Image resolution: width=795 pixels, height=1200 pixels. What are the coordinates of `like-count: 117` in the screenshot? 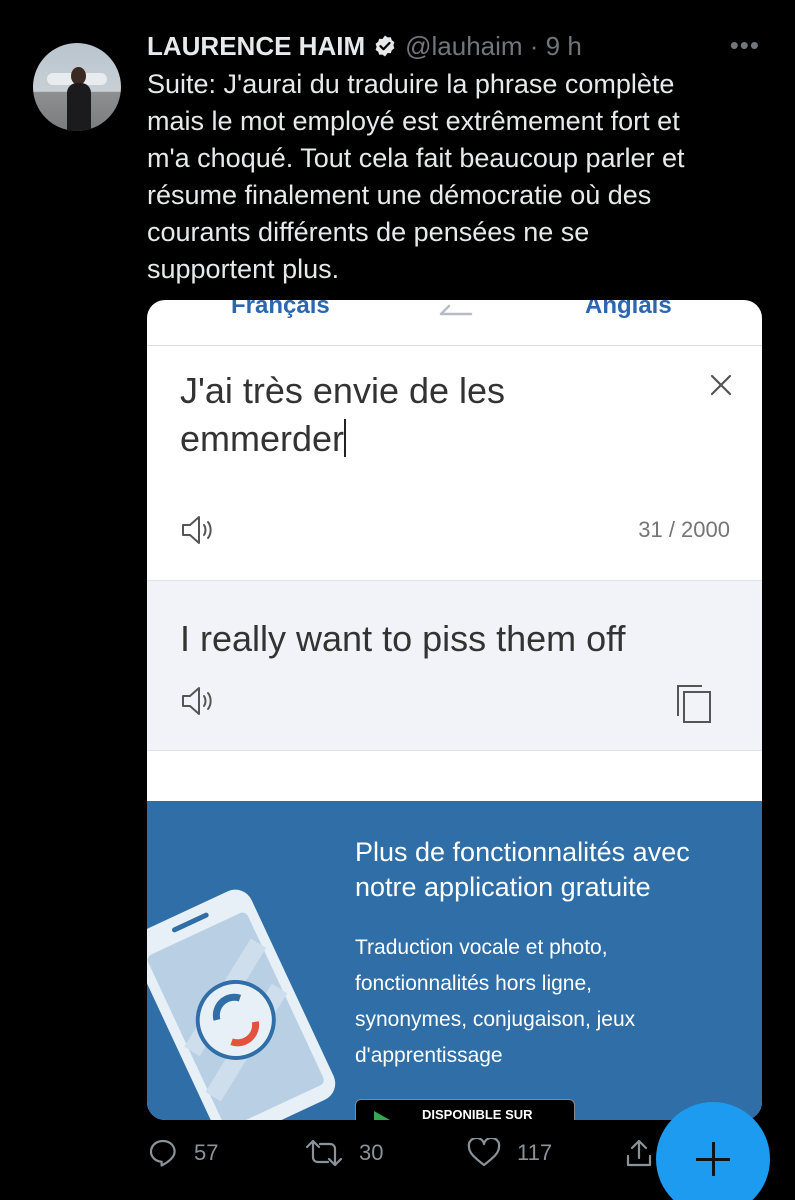 It's located at (535, 1152).